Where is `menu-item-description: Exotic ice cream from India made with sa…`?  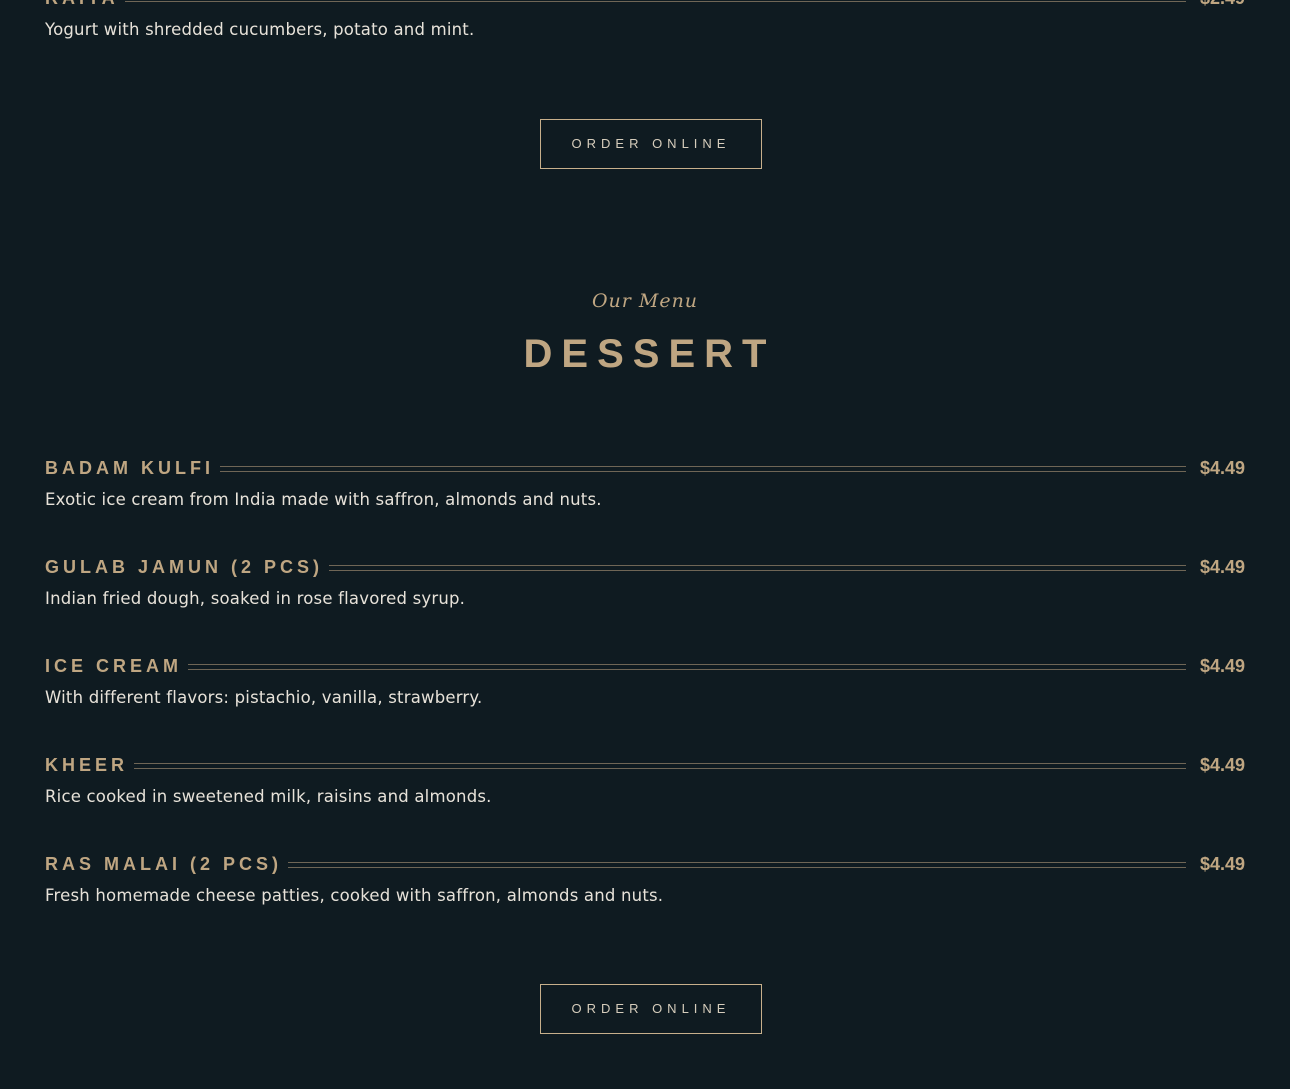 menu-item-description: Exotic ice cream from India made with sa… is located at coordinates (323, 499).